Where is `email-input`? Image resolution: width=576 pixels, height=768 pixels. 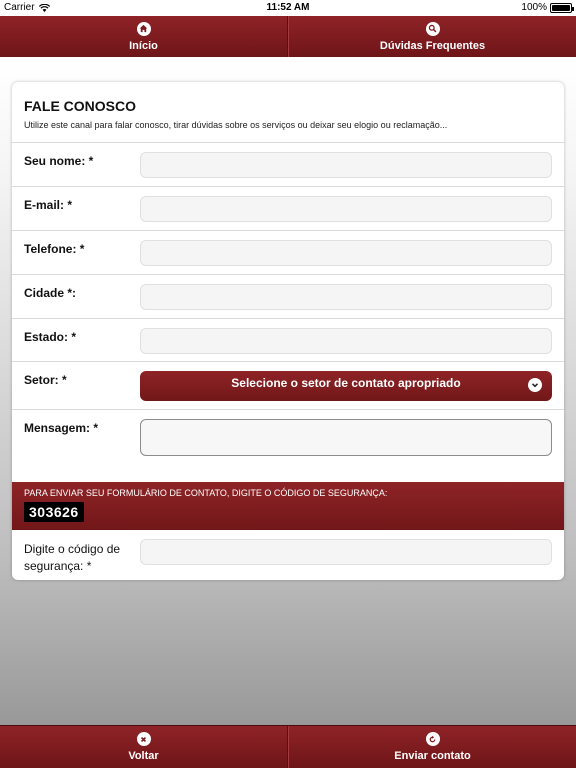 email-input is located at coordinates (346, 209).